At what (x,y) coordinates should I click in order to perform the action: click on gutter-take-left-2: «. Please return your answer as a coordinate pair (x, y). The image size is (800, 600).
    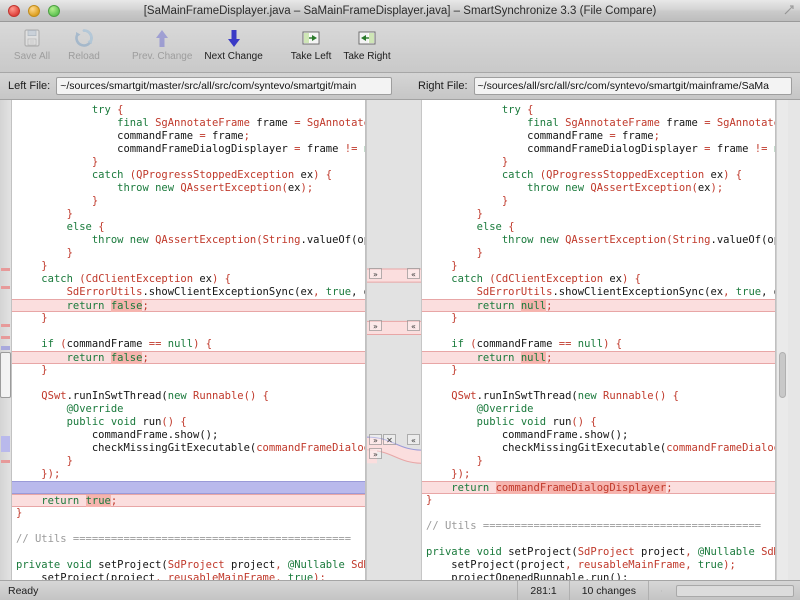
    Looking at the image, I should click on (413, 325).